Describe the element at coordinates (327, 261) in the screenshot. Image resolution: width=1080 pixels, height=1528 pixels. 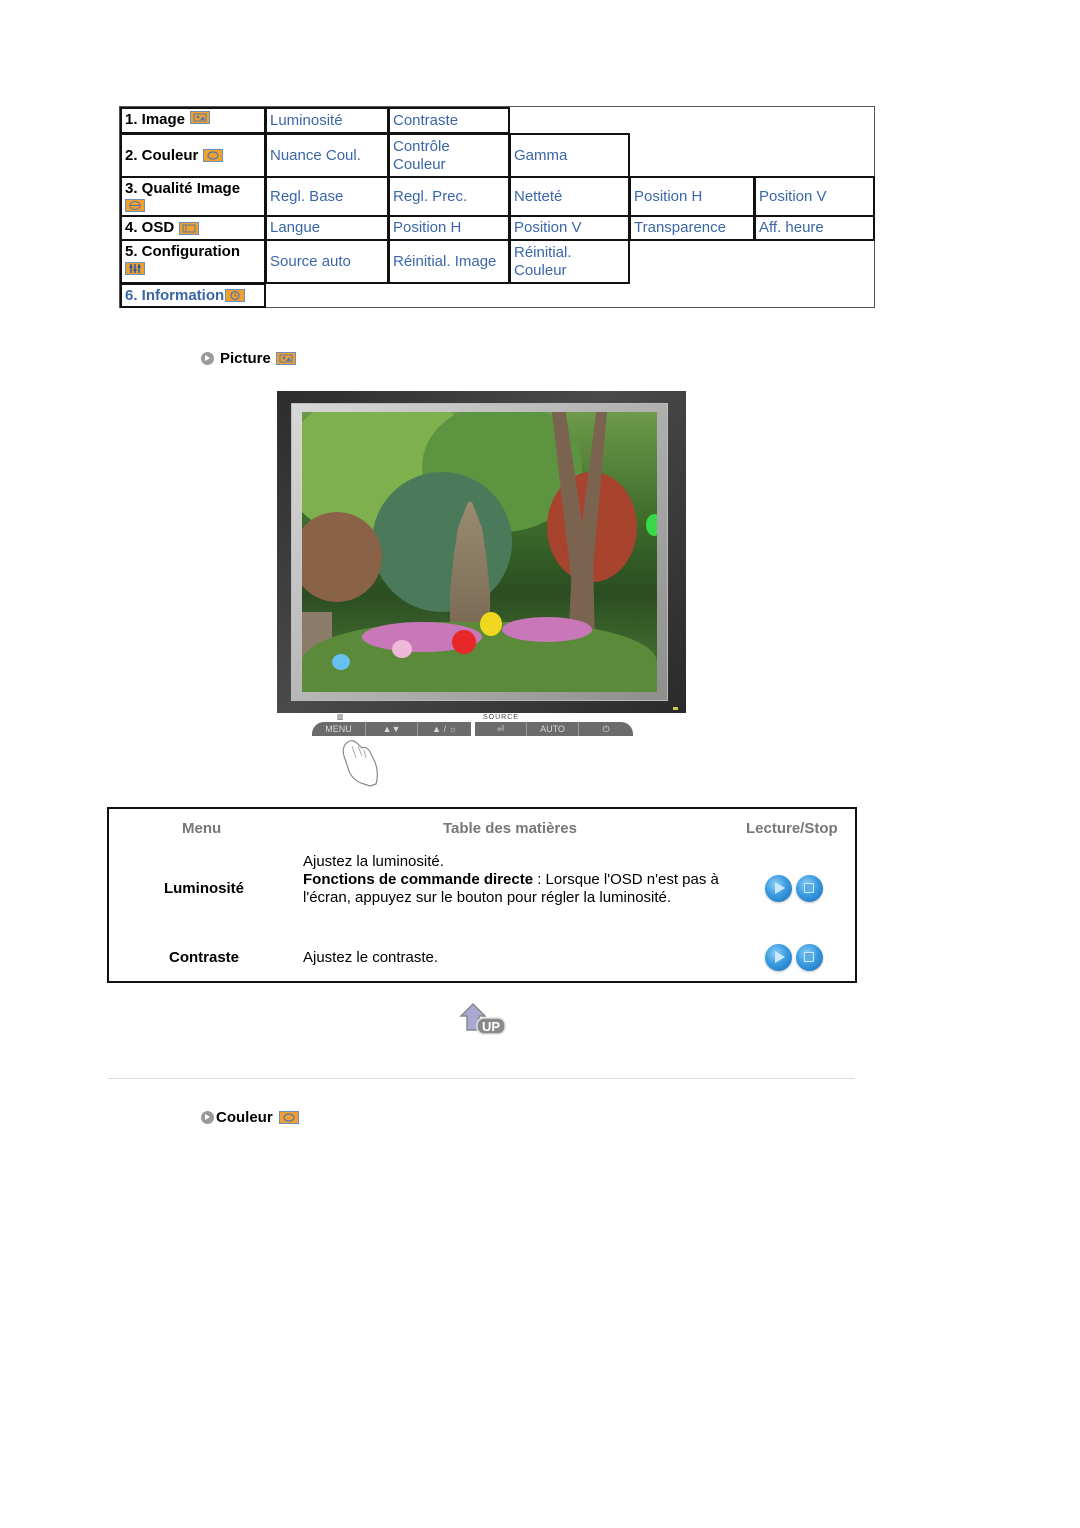
I see `nav-item-source-auto: Source auto` at that location.